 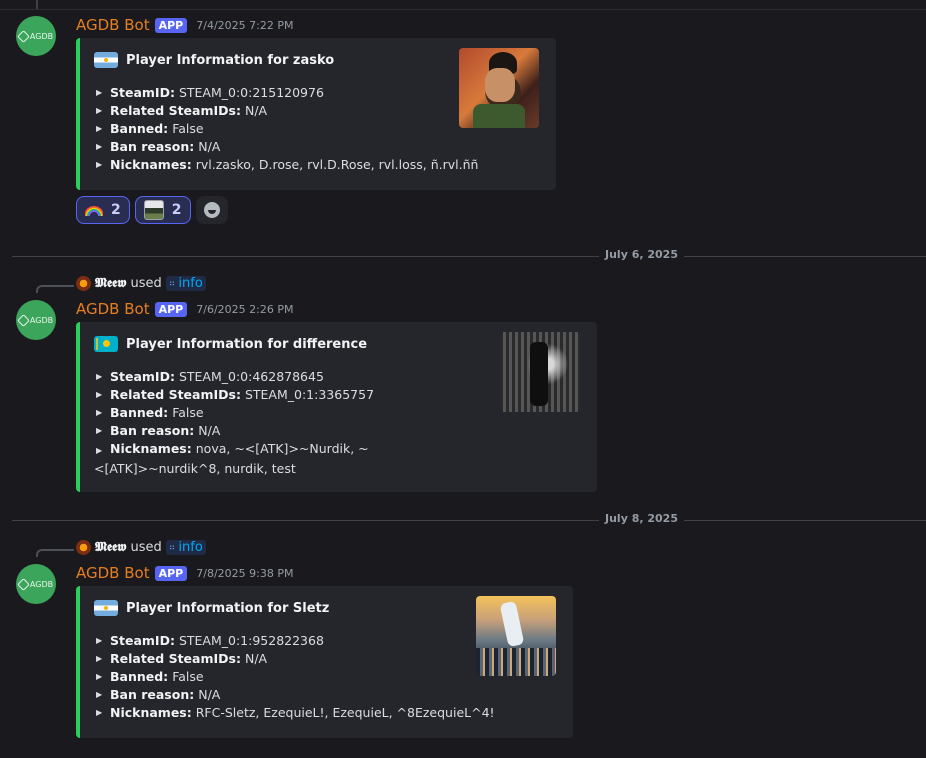 I want to click on field-value: STEAM_0:0:215120976, so click(x=251, y=92).